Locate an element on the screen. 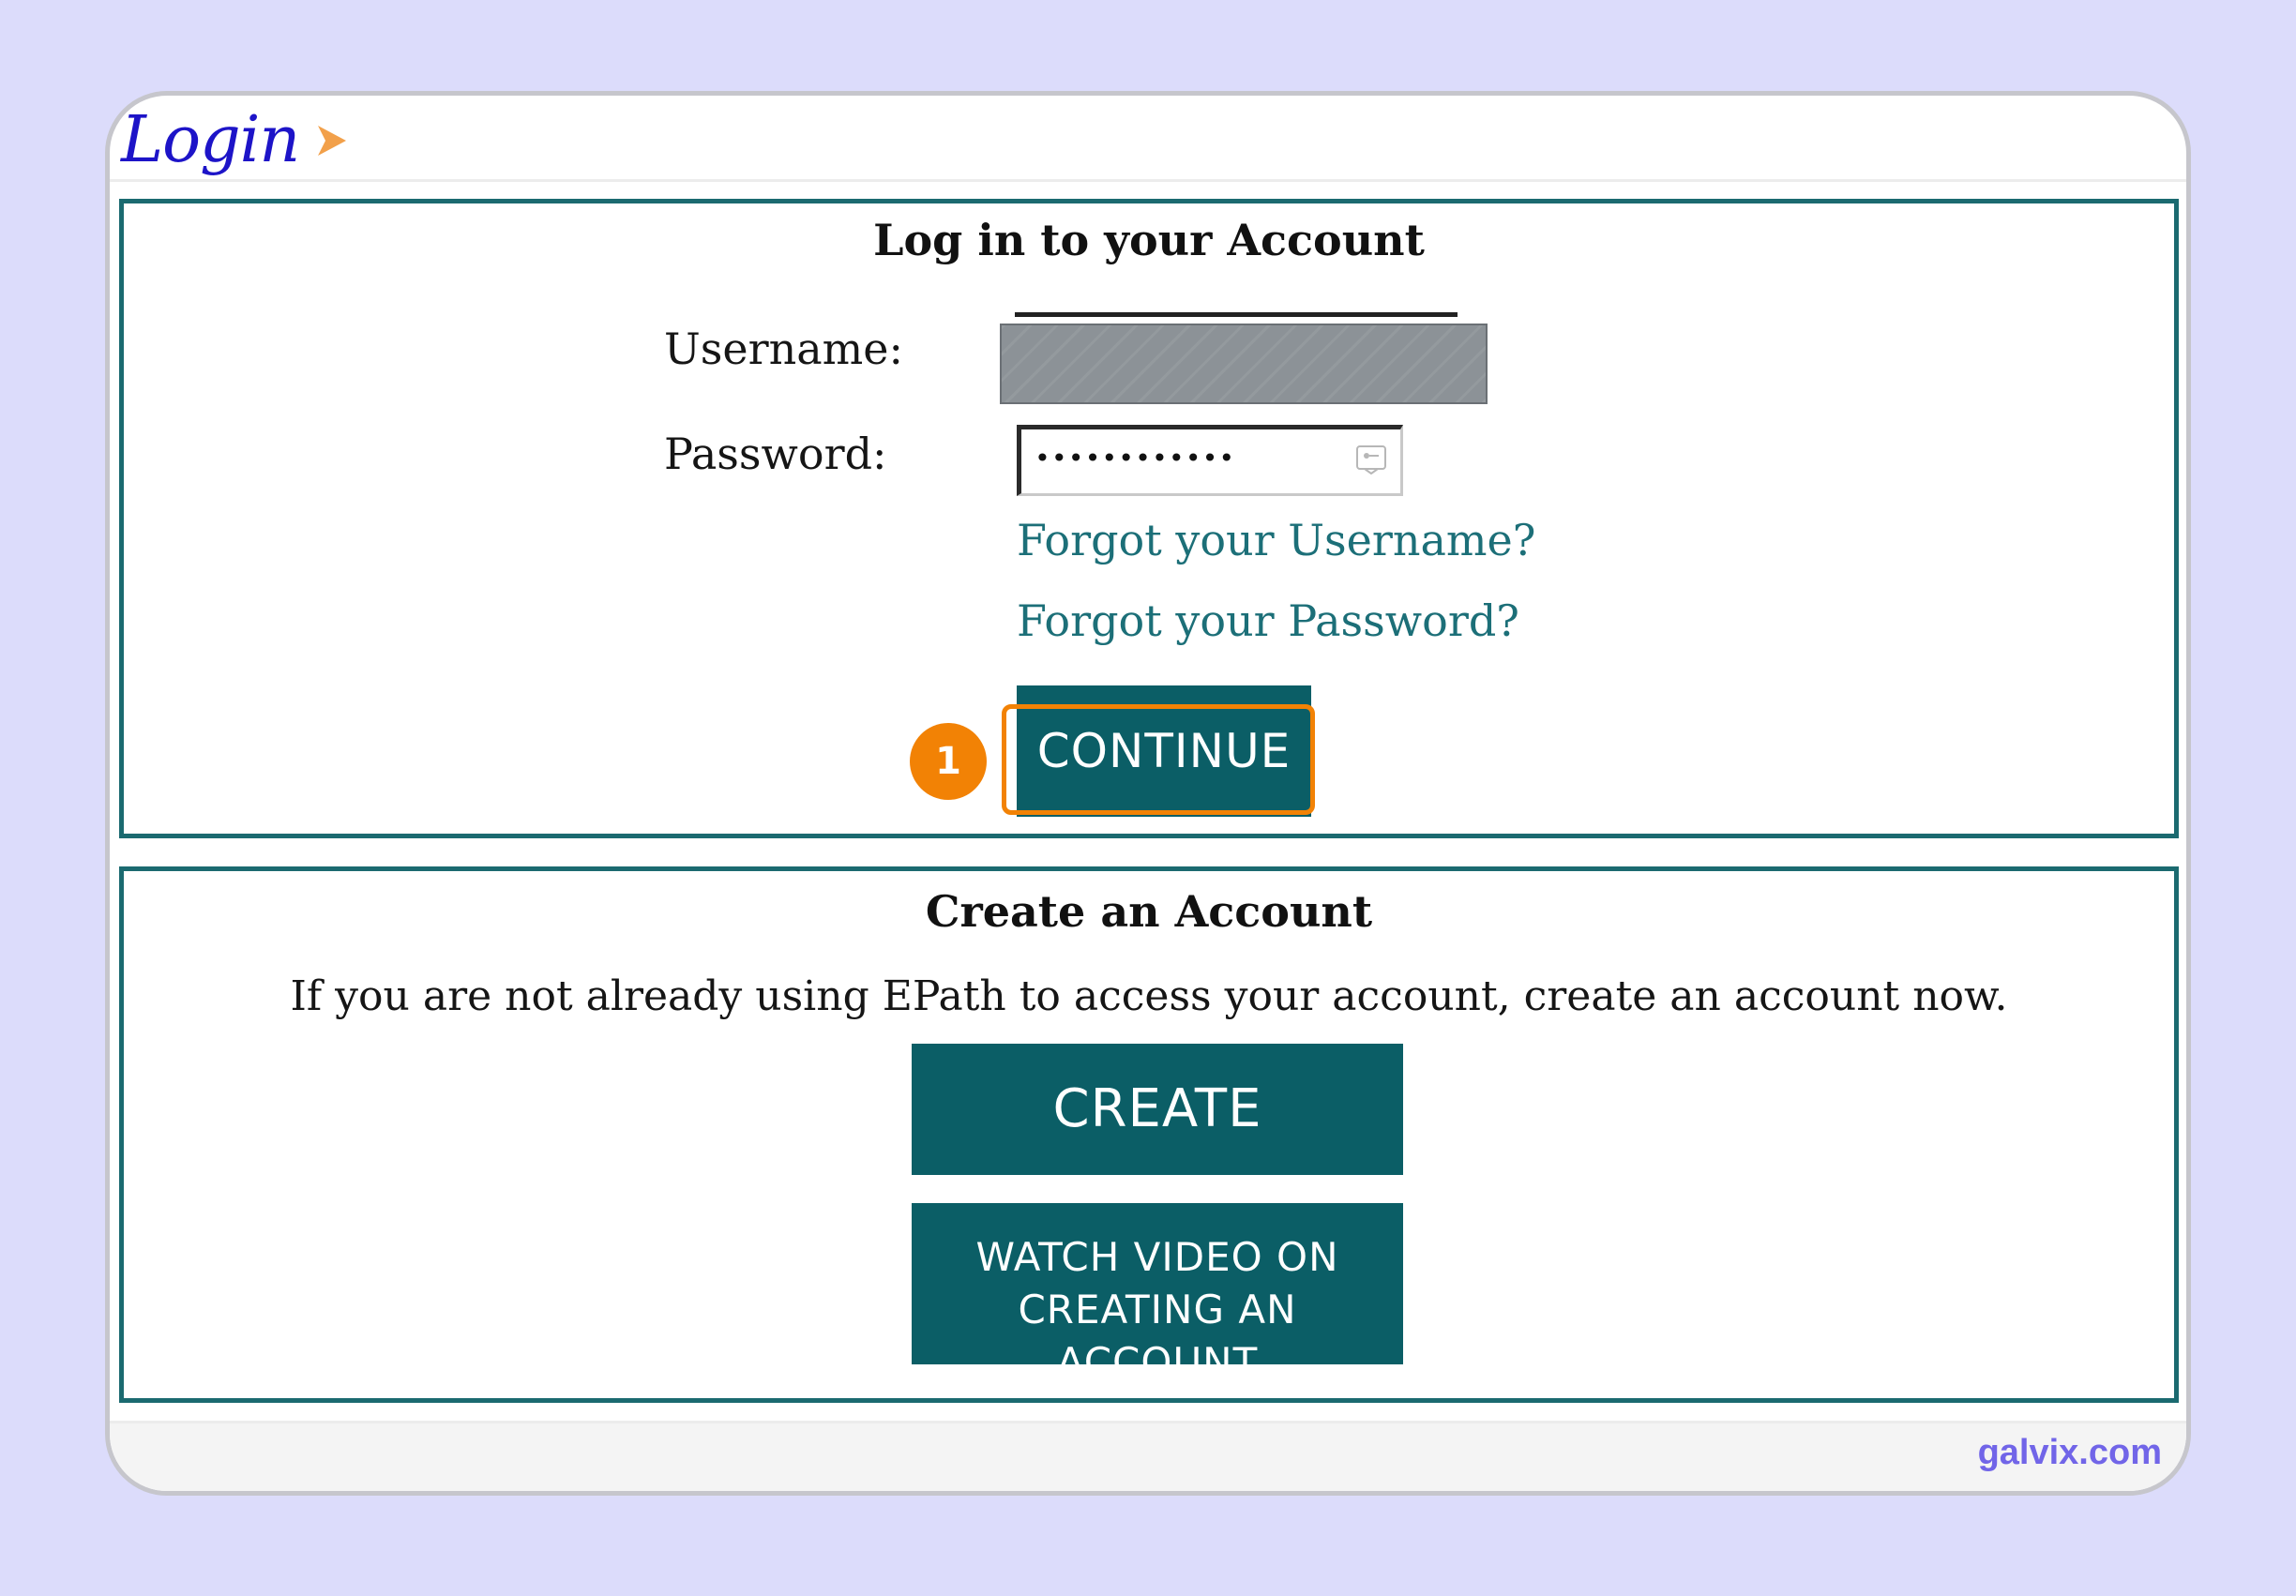 Image resolution: width=2296 pixels, height=1596 pixels. forgot-username-link: Forgot your Username? is located at coordinates (1276, 540).